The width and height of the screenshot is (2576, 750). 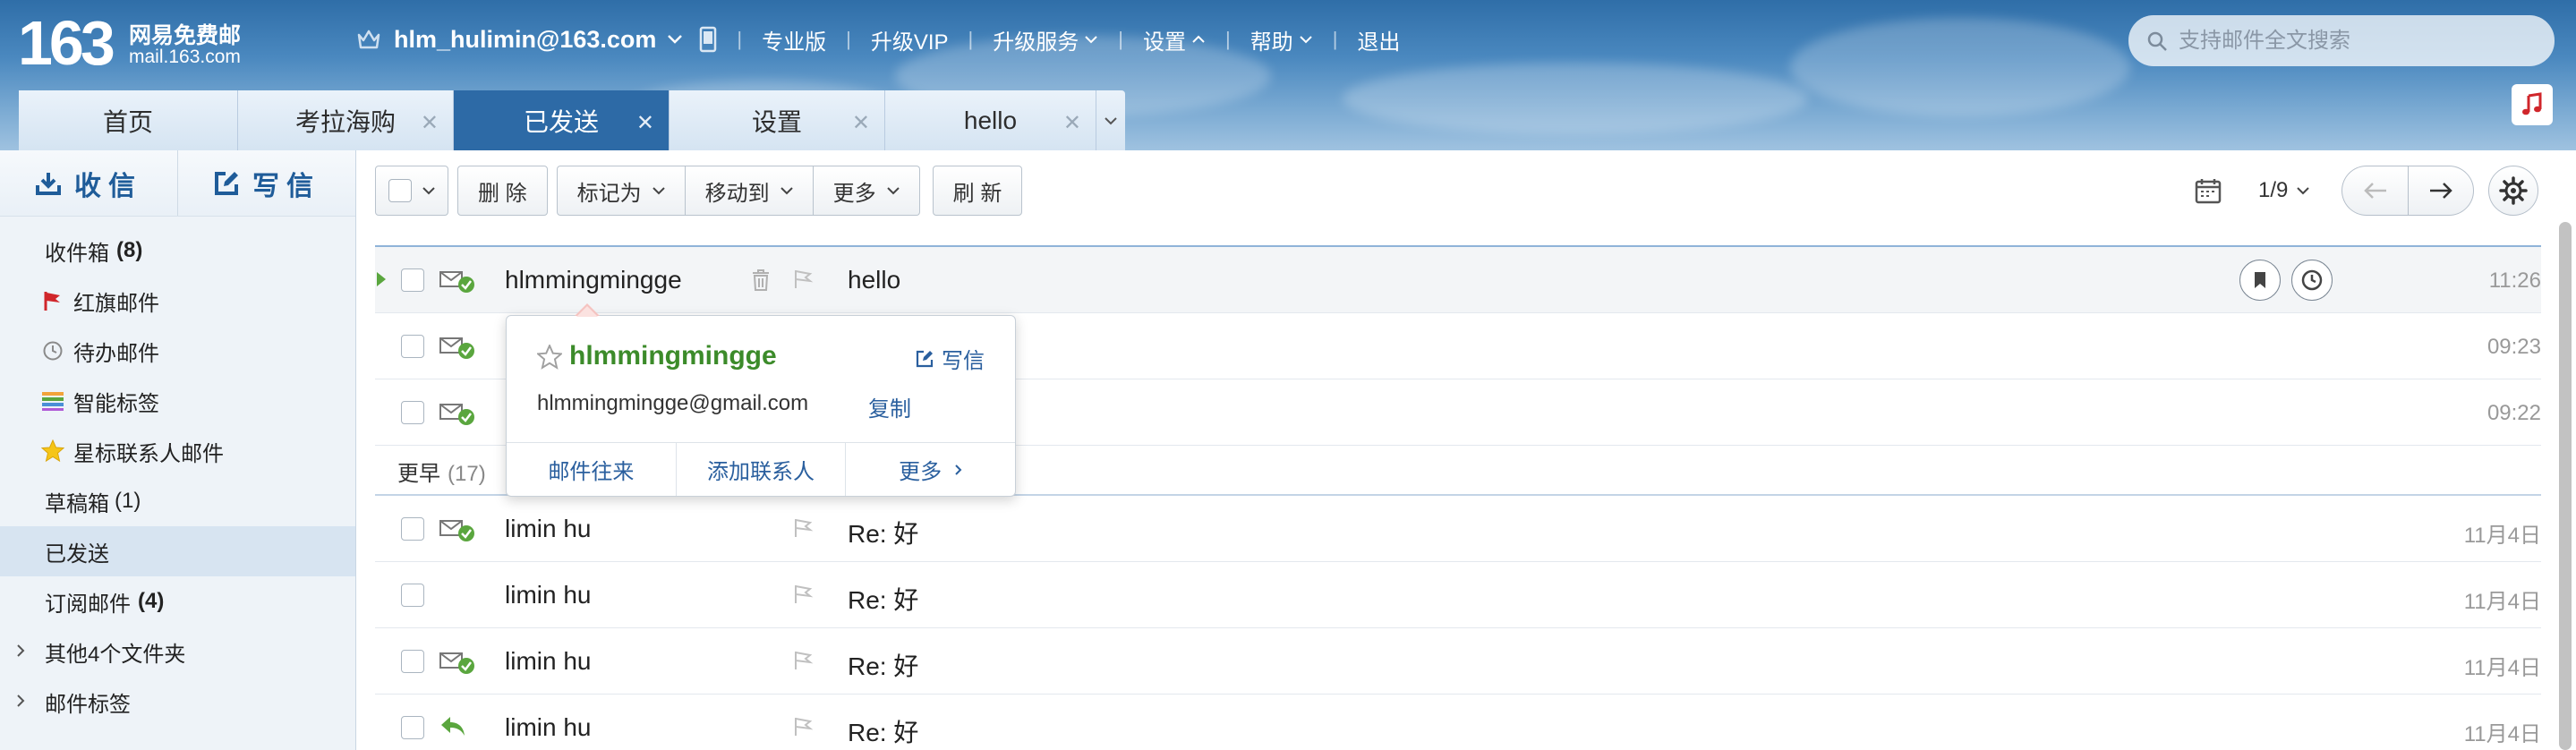 What do you see at coordinates (749, 191) in the screenshot?
I see `move-to-button: 移动到` at bounding box center [749, 191].